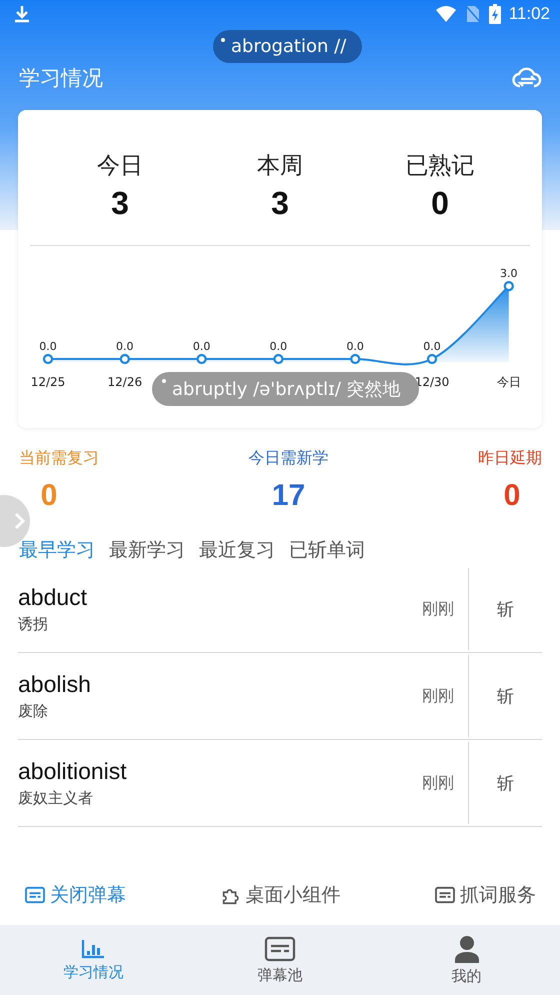 The image size is (560, 995). What do you see at coordinates (327, 550) in the screenshot?
I see `list-tab: 已斩单词` at bounding box center [327, 550].